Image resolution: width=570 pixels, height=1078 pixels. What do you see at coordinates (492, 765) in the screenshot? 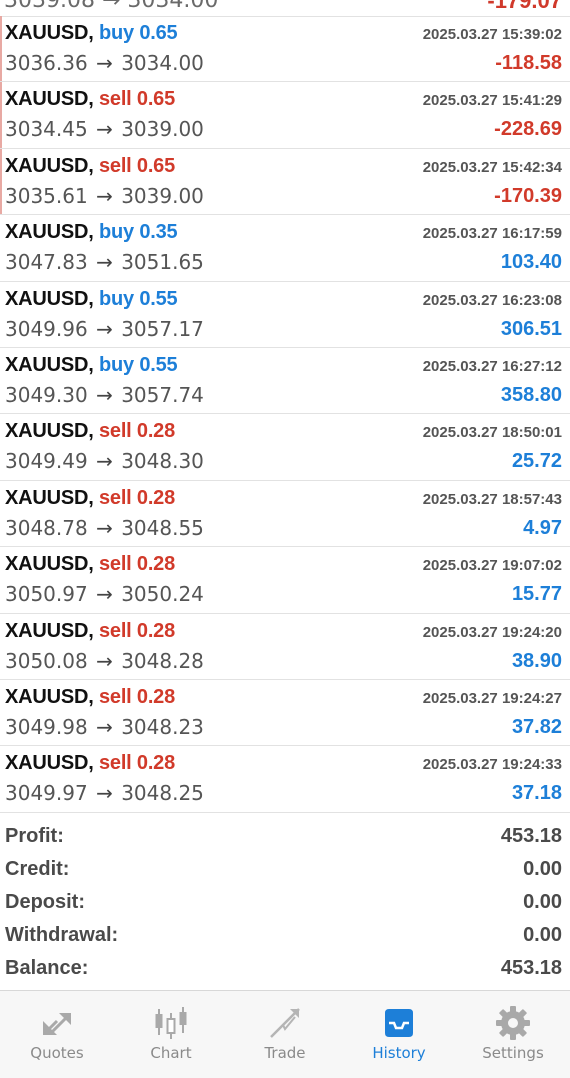
I see `close-time: 2025.03.27 19:24:33` at bounding box center [492, 765].